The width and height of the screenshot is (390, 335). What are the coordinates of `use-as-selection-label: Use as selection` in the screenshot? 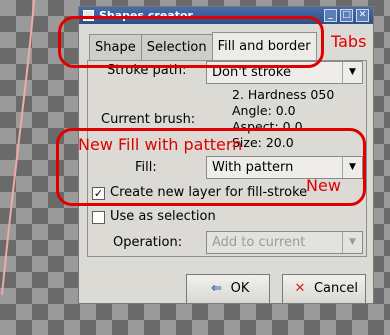 It's located at (163, 216).